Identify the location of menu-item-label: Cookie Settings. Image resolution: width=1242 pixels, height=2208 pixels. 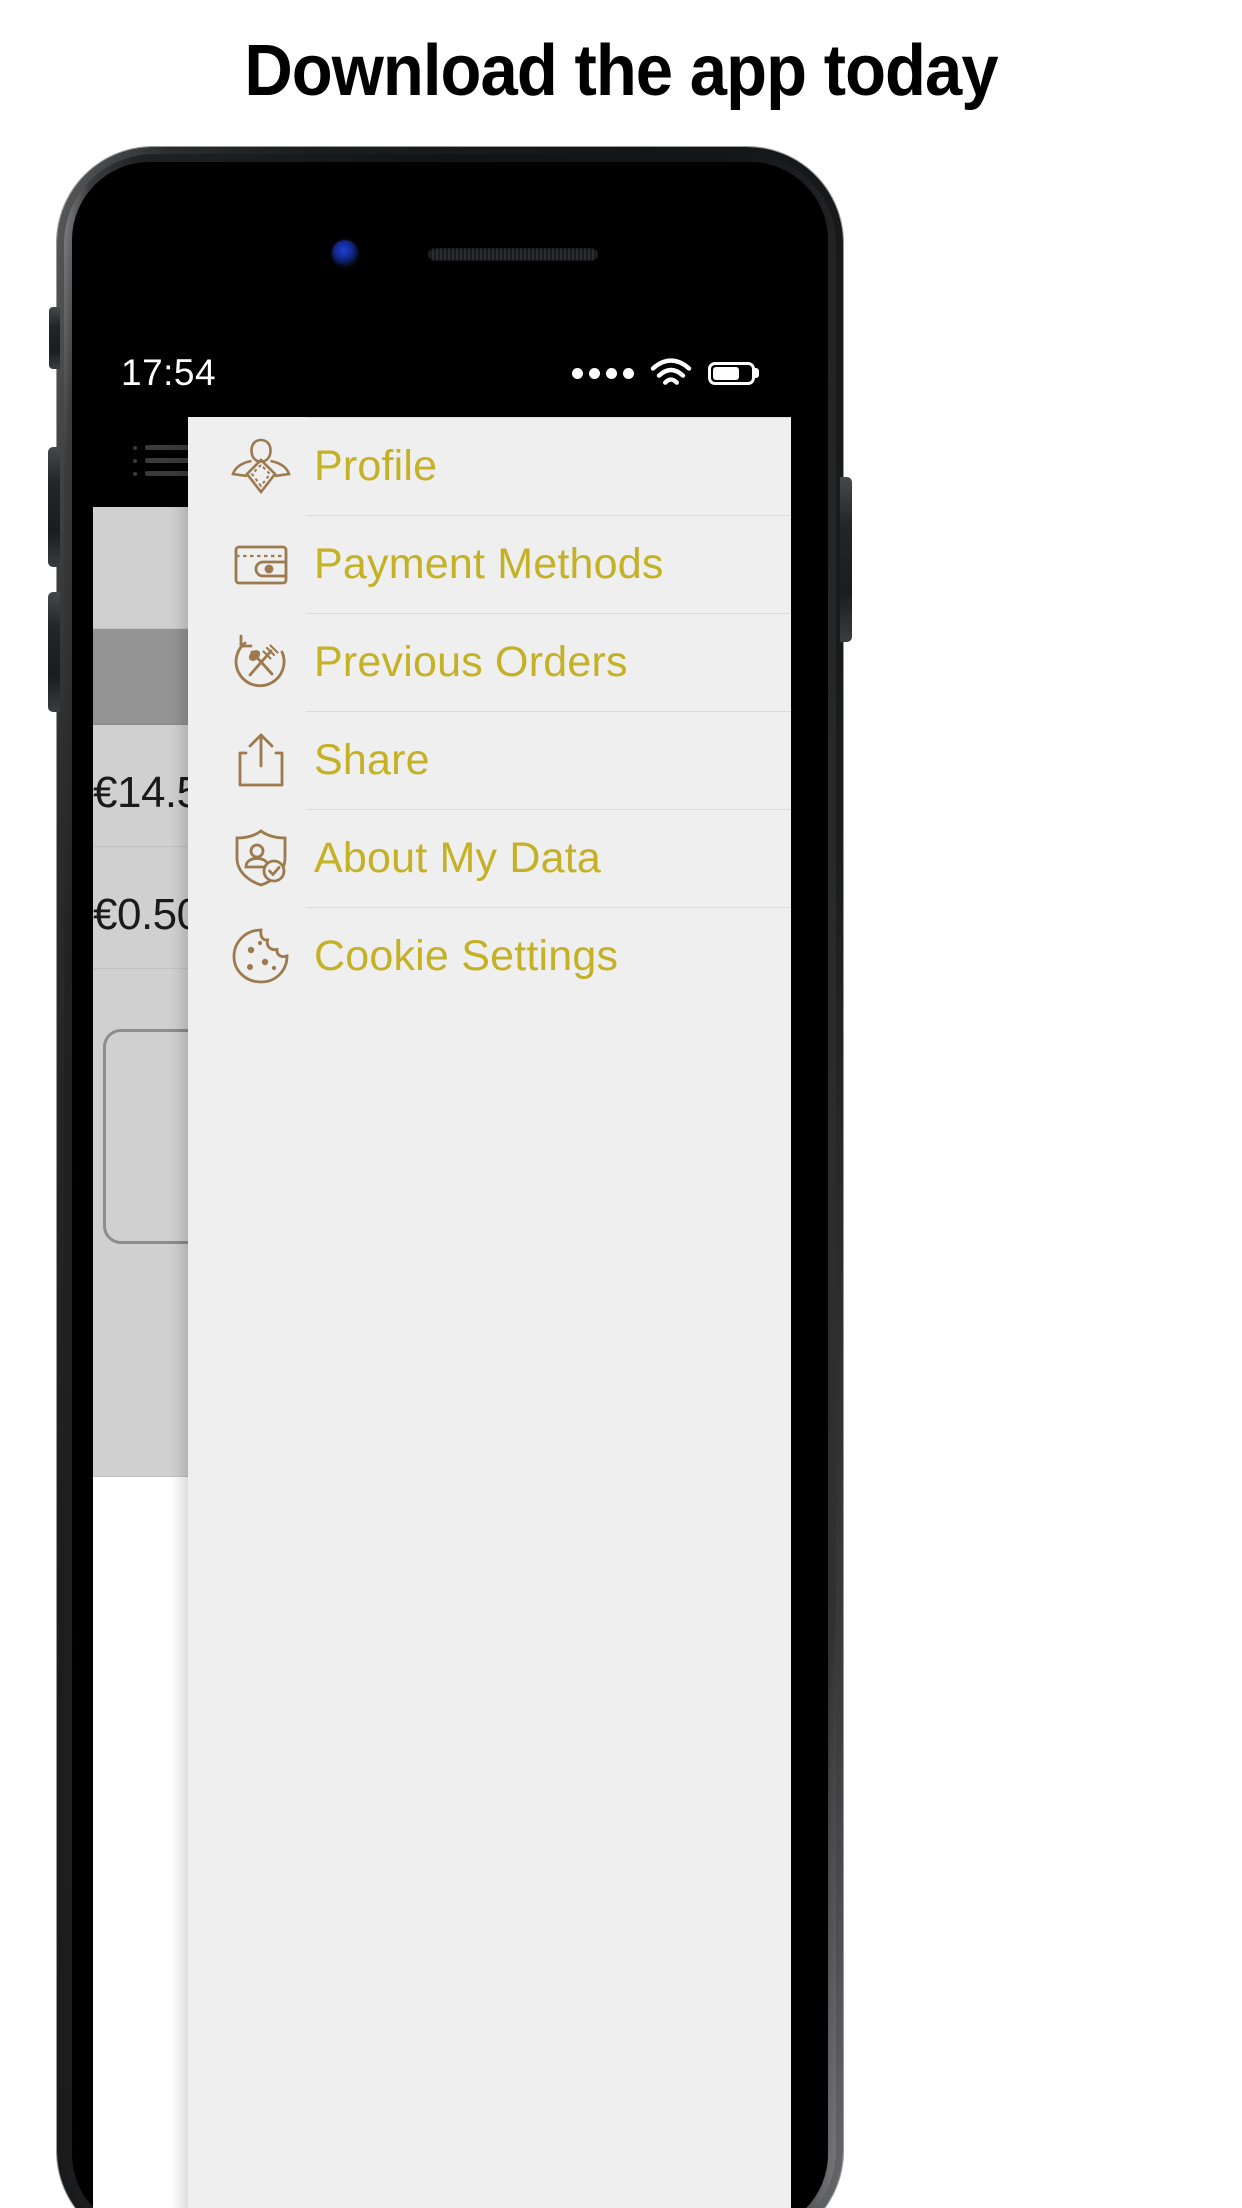
(466, 955).